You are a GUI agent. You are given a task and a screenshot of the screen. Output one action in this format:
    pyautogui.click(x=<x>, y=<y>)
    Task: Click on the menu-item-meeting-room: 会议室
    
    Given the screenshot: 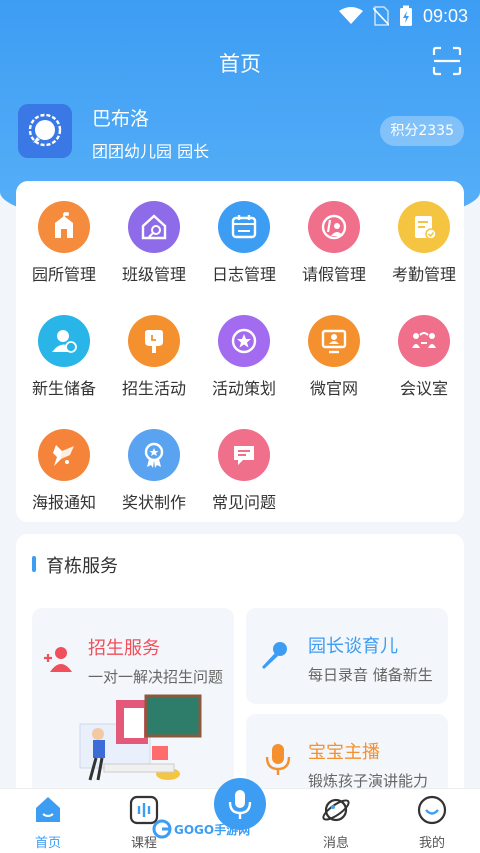 What is the action you would take?
    pyautogui.click(x=424, y=365)
    